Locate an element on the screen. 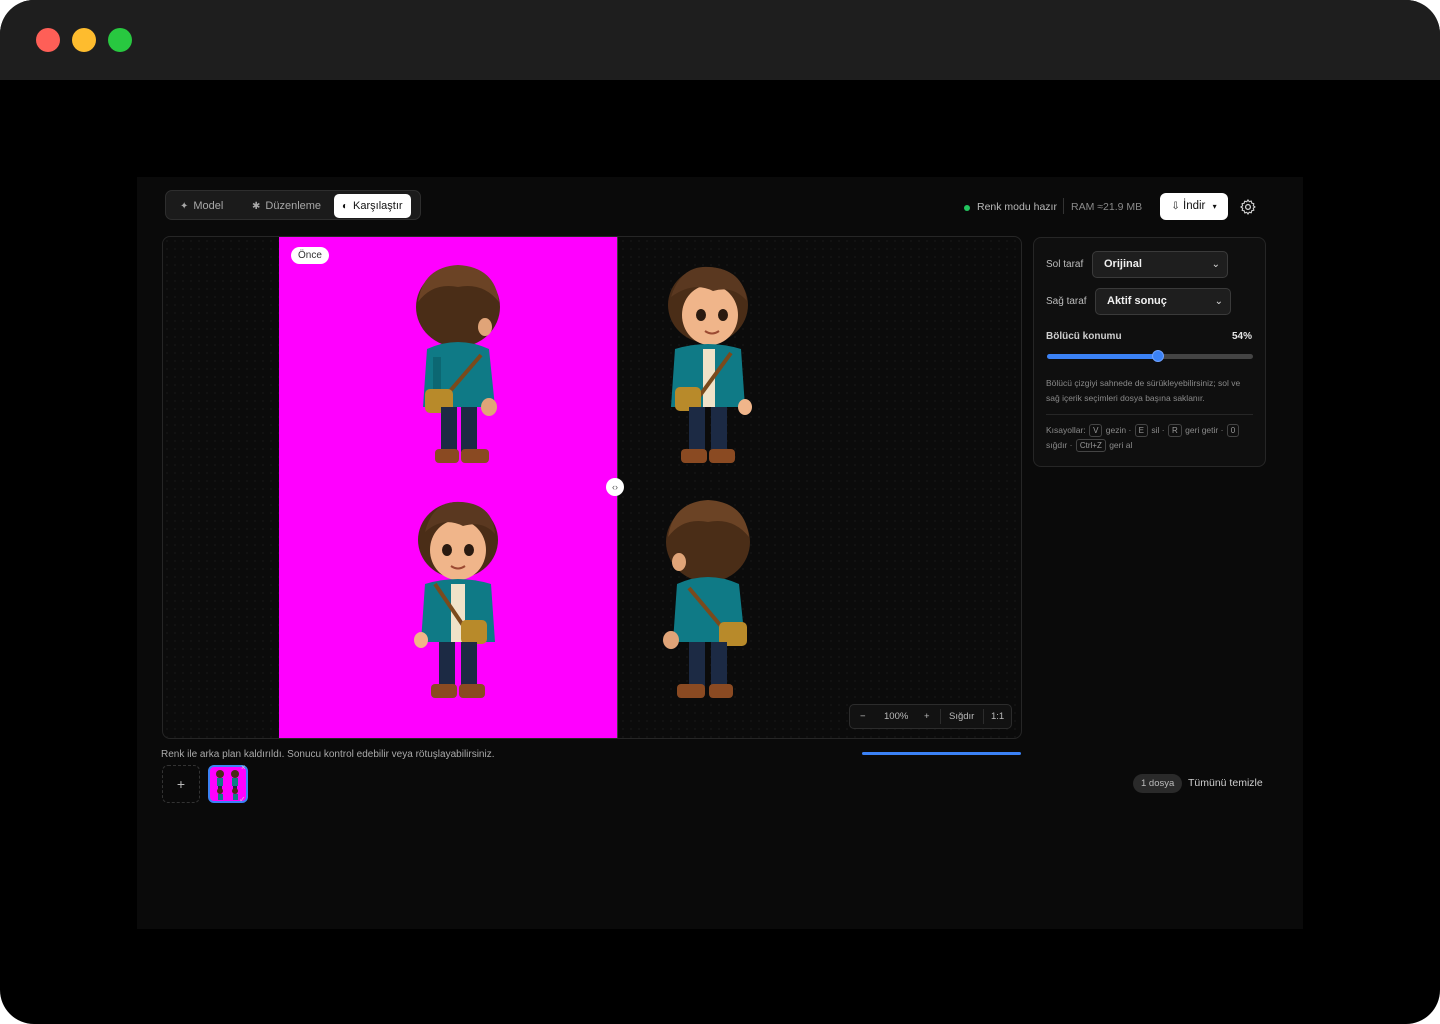 The image size is (1440, 1024). tab-label: Karşılaştır is located at coordinates (378, 206).